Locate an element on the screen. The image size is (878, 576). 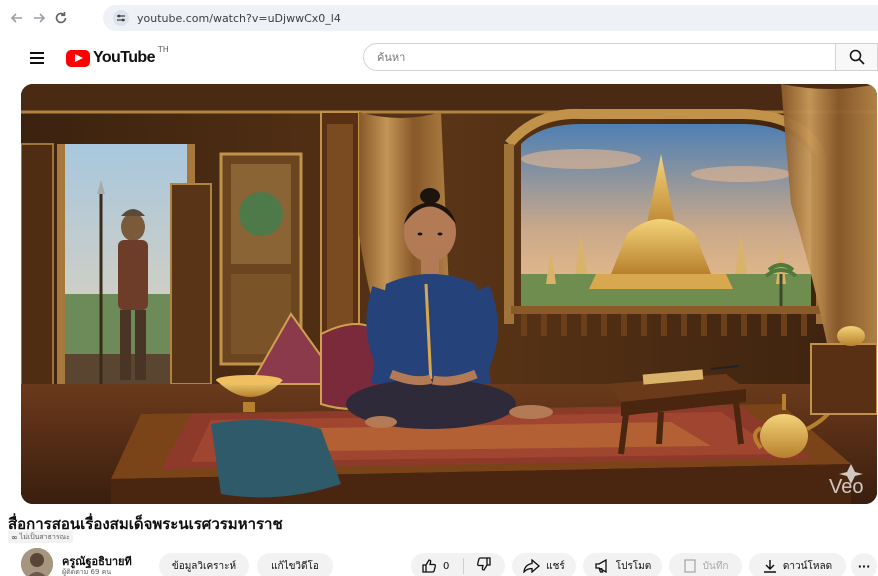
more-actions-label: ··· is located at coordinates (864, 566).